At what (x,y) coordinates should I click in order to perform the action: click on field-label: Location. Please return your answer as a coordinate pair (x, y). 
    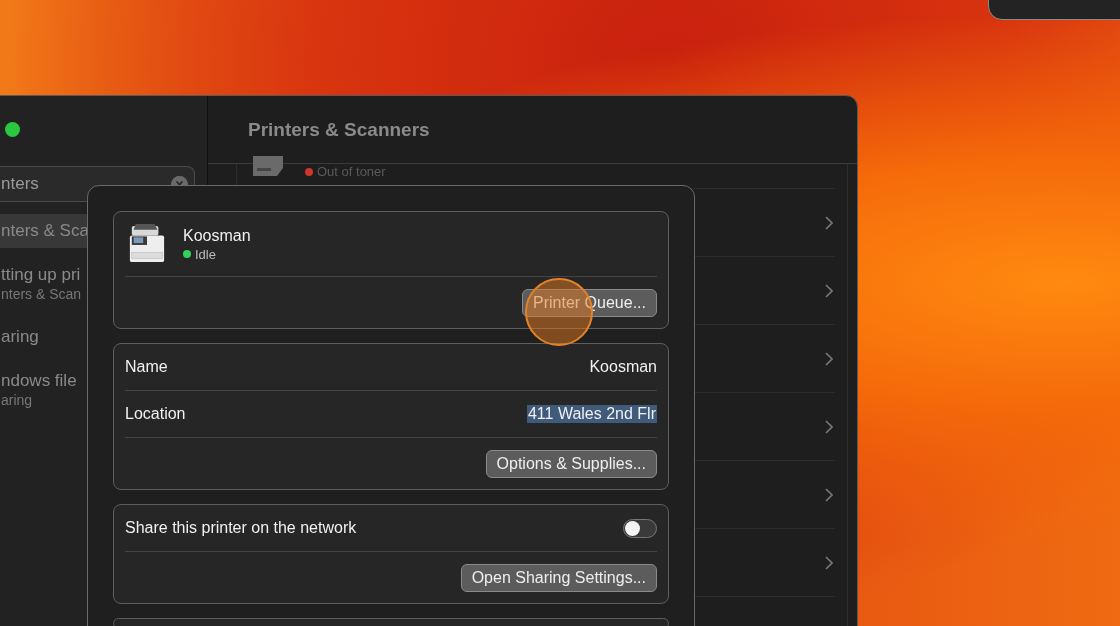
    Looking at the image, I should click on (155, 414).